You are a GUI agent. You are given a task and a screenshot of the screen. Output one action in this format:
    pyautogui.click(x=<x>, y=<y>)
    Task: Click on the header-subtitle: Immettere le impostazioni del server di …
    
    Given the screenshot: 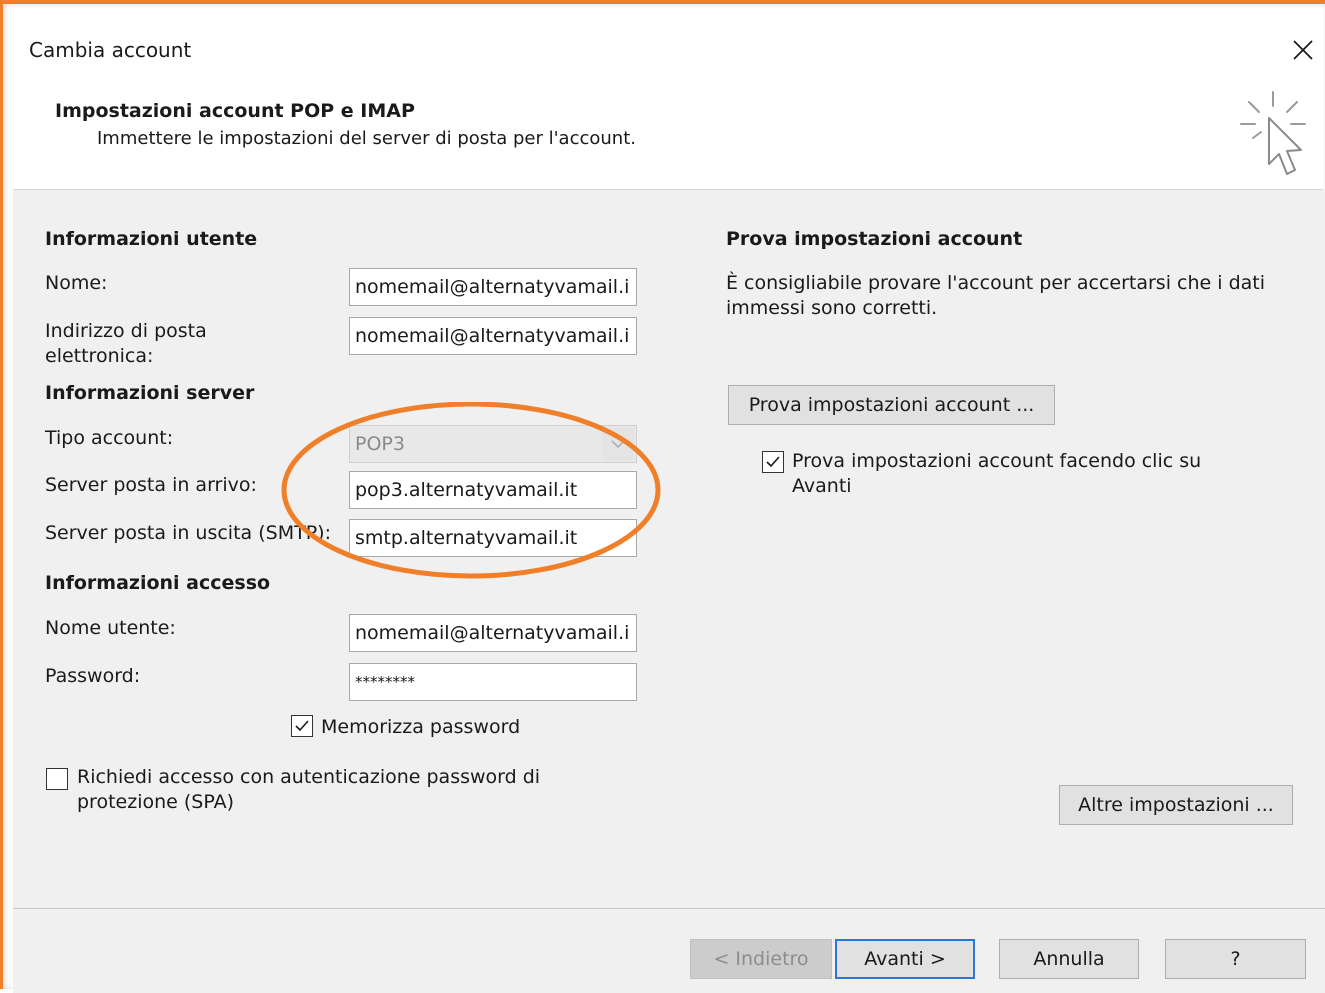 What is the action you would take?
    pyautogui.click(x=366, y=138)
    